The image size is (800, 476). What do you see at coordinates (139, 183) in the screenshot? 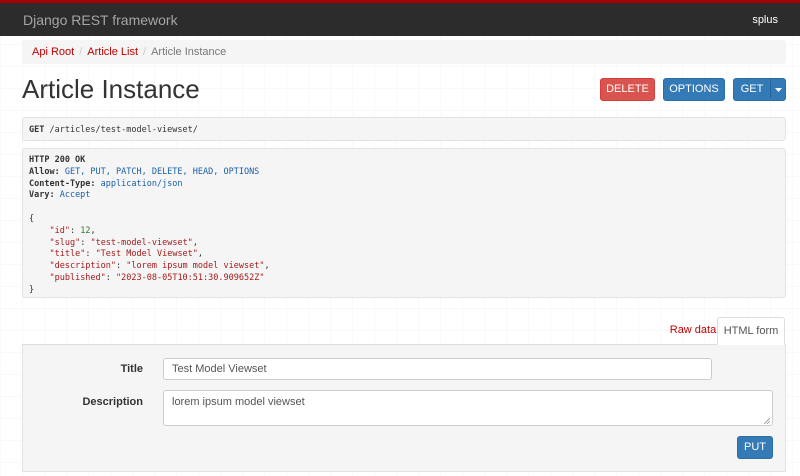
I see `header-value: application/json` at bounding box center [139, 183].